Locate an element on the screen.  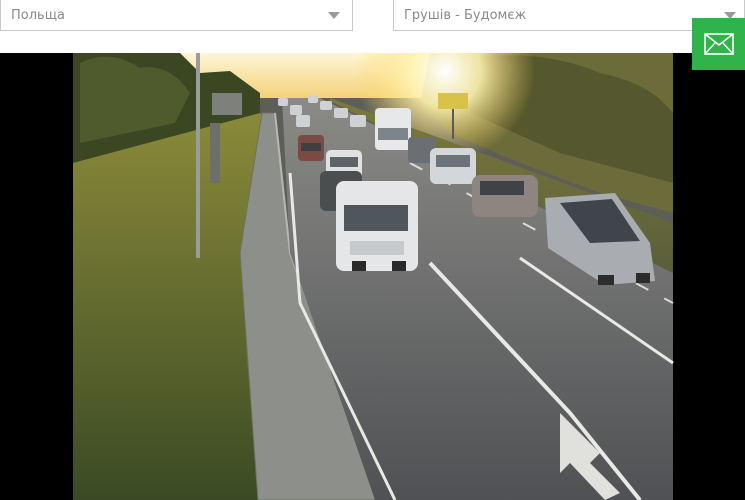
checkpoint-select-value: Грушів - Будомєж is located at coordinates (465, 15).